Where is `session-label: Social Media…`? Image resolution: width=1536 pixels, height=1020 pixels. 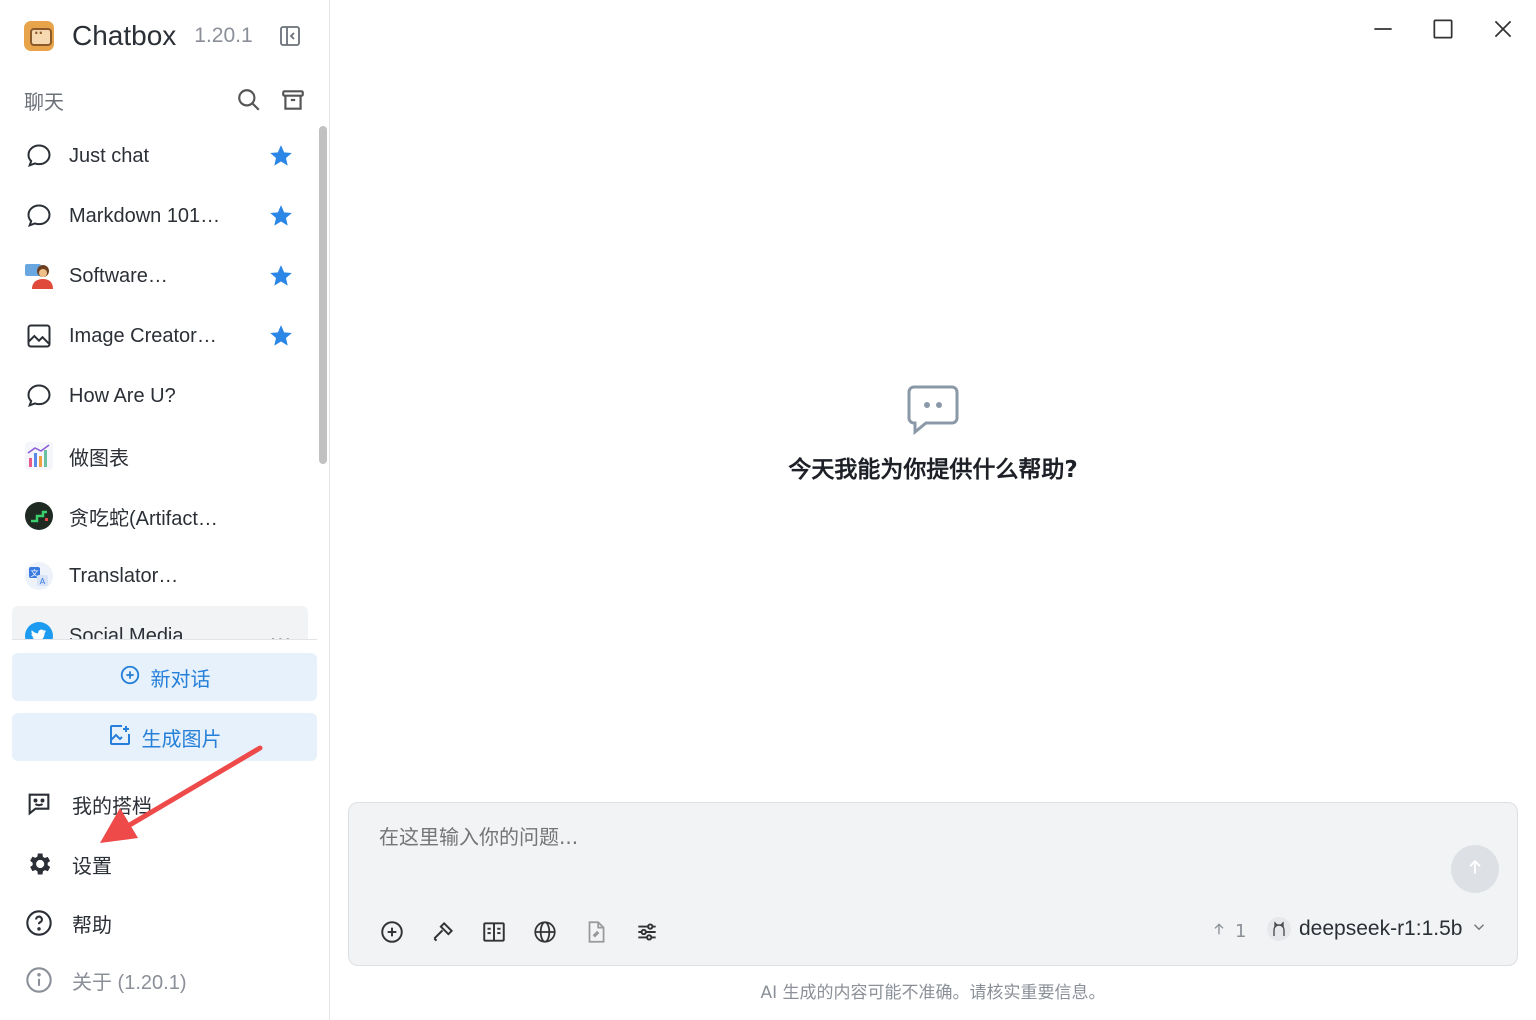
session-label: Social Media… is located at coordinates (136, 632).